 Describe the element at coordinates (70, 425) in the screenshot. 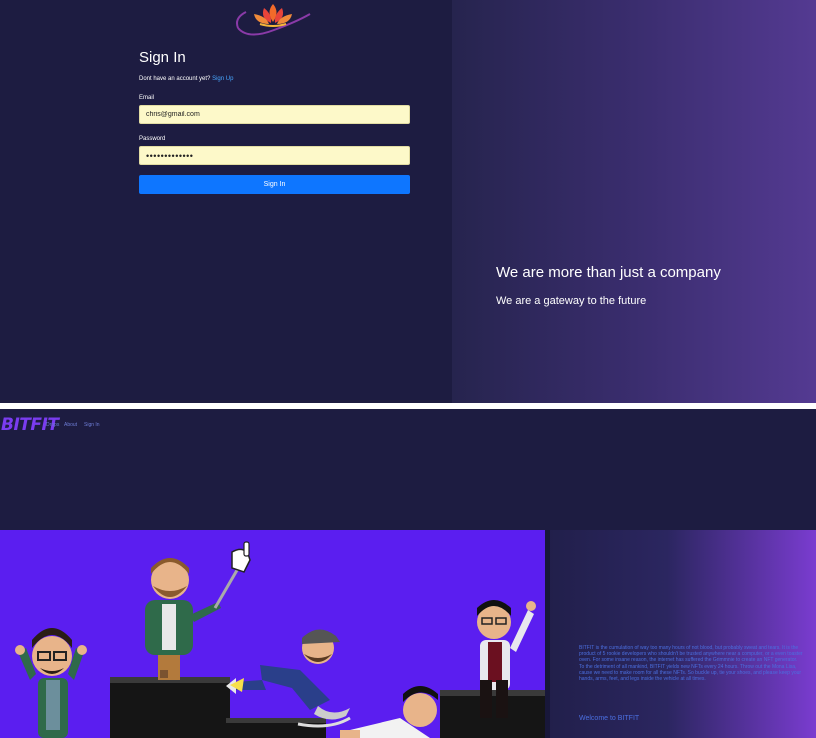

I see `nav-link-about: About` at that location.